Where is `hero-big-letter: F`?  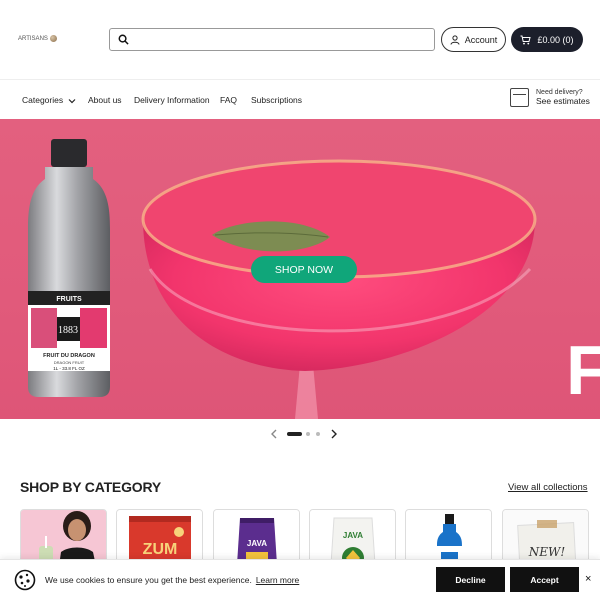
hero-big-letter: F is located at coordinates (583, 370).